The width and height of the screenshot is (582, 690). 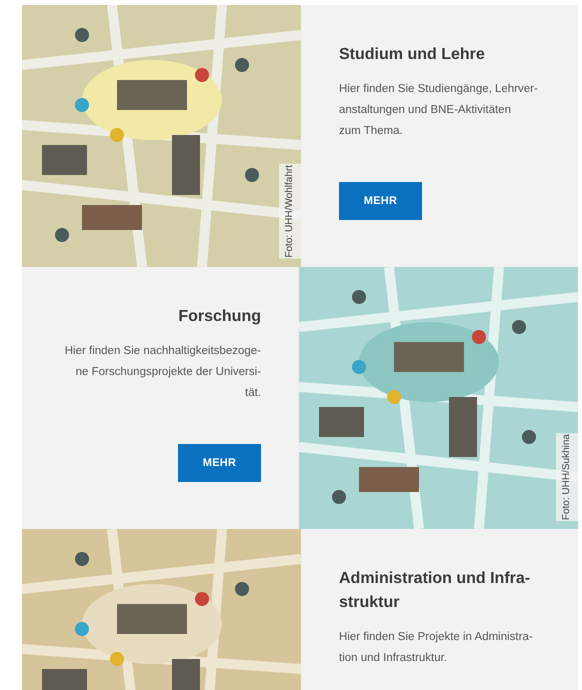 I want to click on section-description: Hier finden Sie Projekte in Administra- tion und Infrastruktur., so click(x=436, y=648).